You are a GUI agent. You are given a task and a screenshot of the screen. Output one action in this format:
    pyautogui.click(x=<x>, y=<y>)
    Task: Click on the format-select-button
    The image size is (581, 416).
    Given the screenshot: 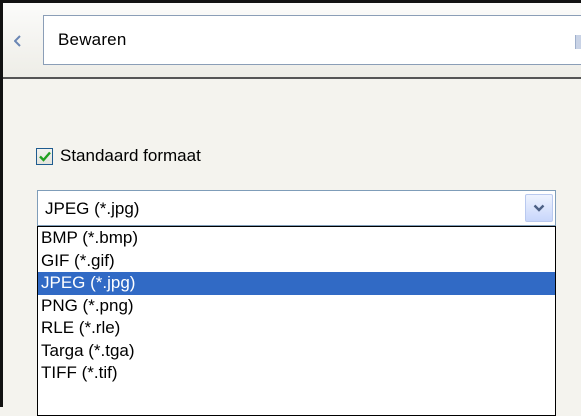 What is the action you would take?
    pyautogui.click(x=539, y=208)
    